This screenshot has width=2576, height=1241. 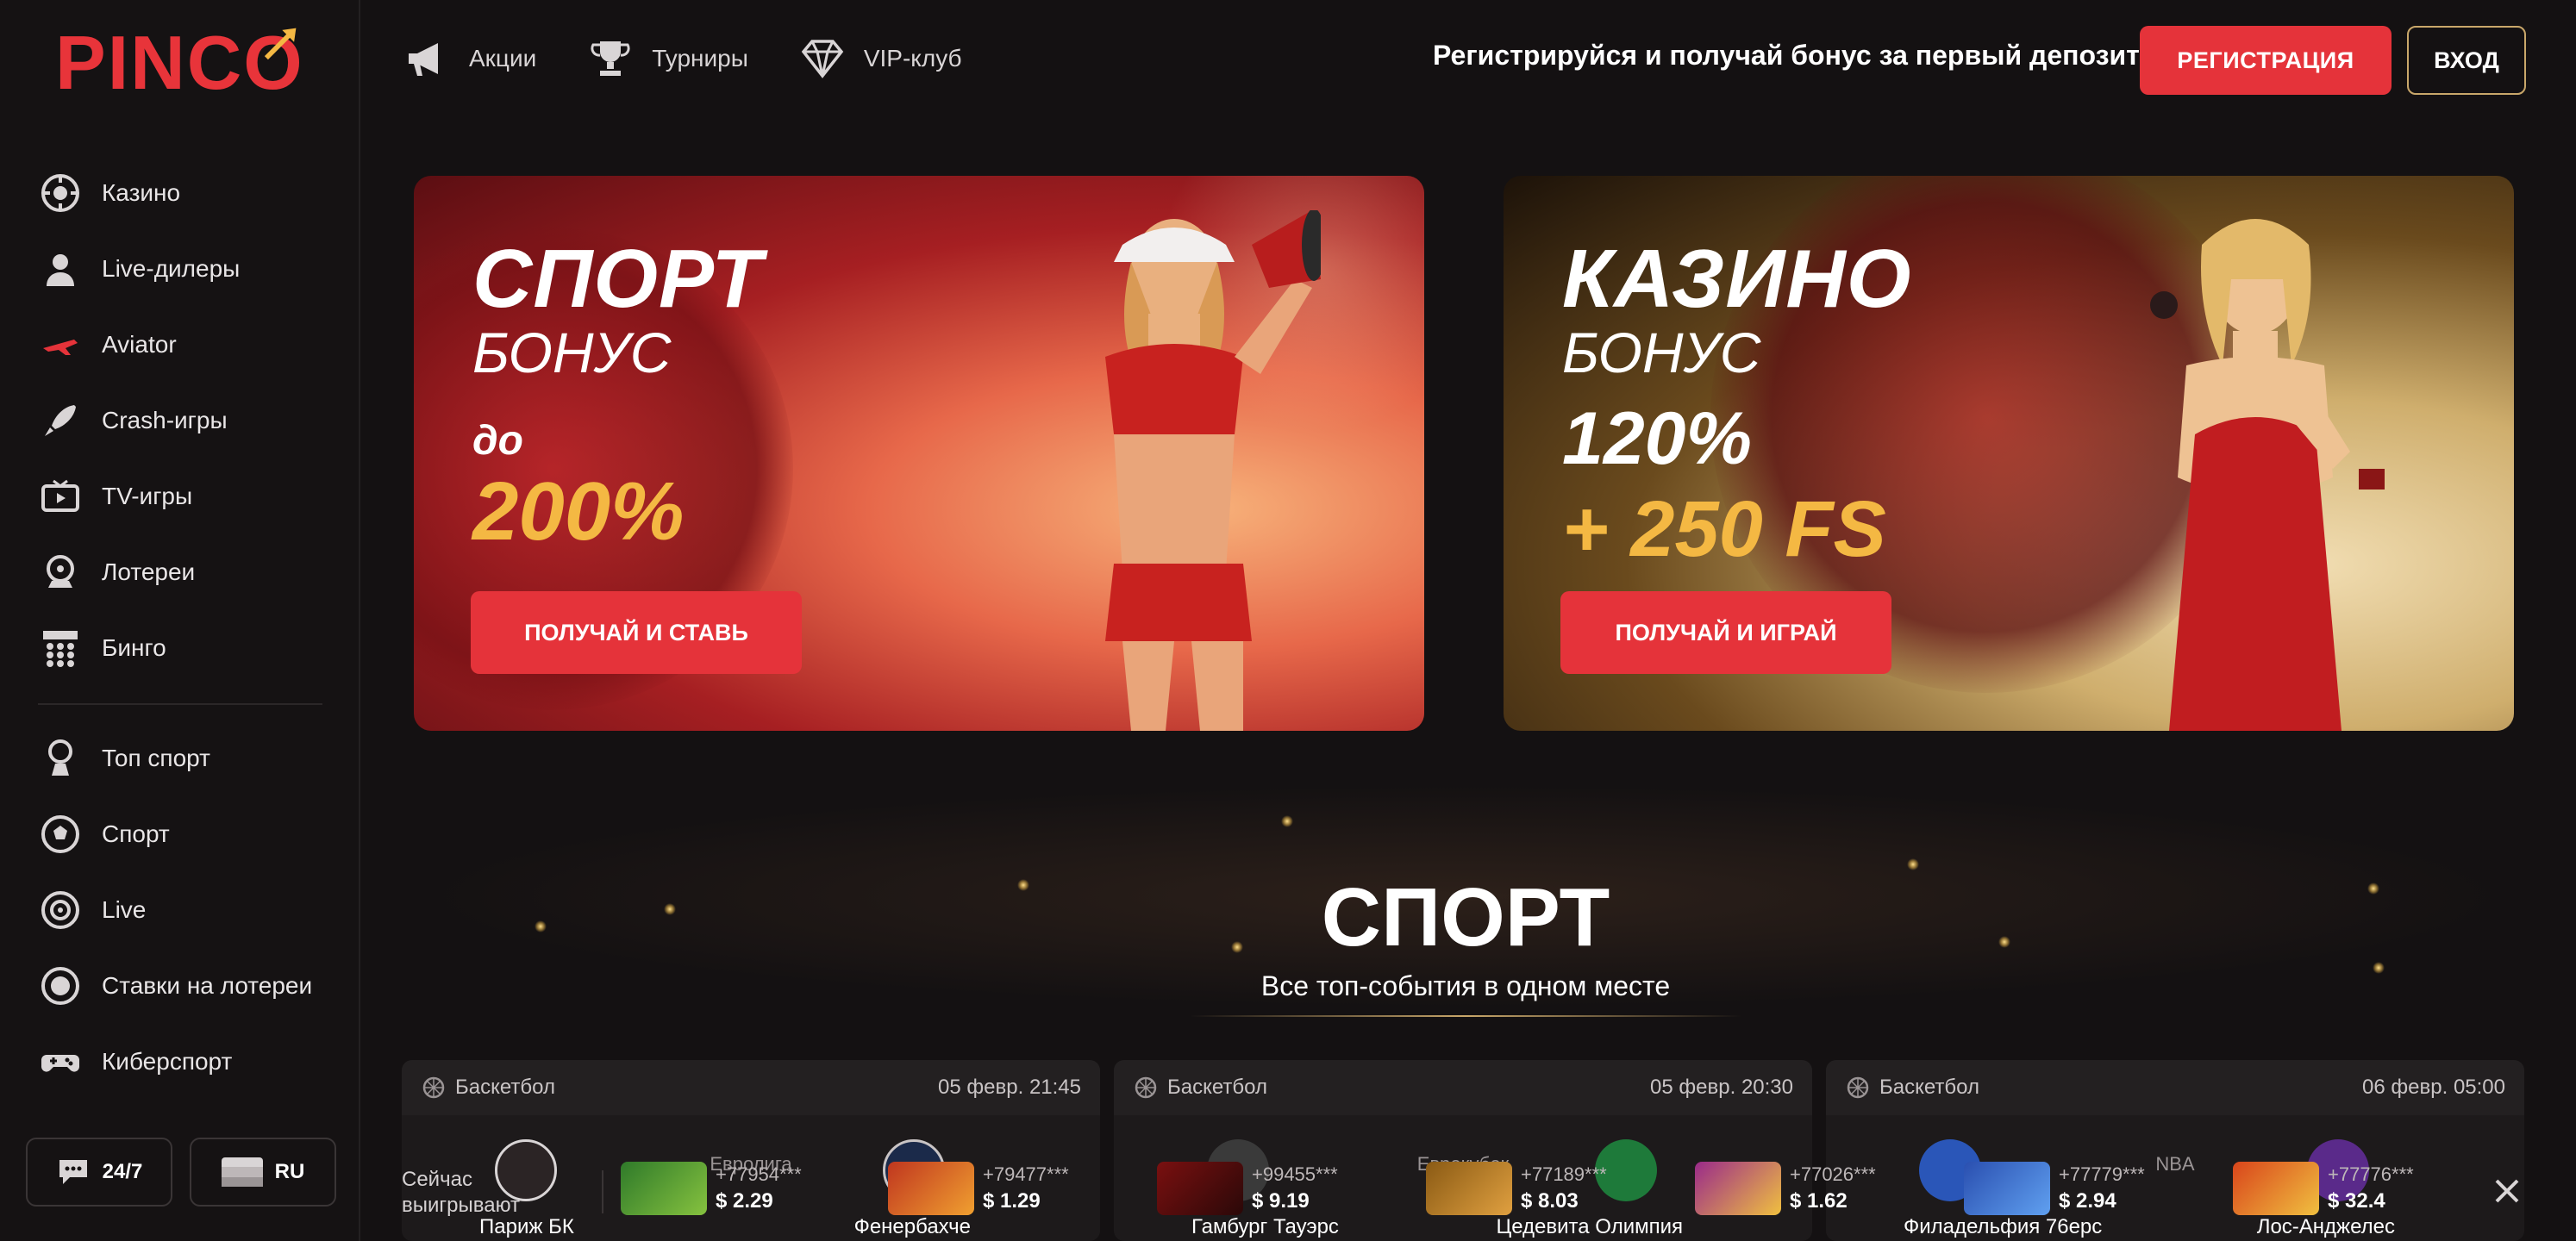 I want to click on dealer-icon, so click(x=60, y=268).